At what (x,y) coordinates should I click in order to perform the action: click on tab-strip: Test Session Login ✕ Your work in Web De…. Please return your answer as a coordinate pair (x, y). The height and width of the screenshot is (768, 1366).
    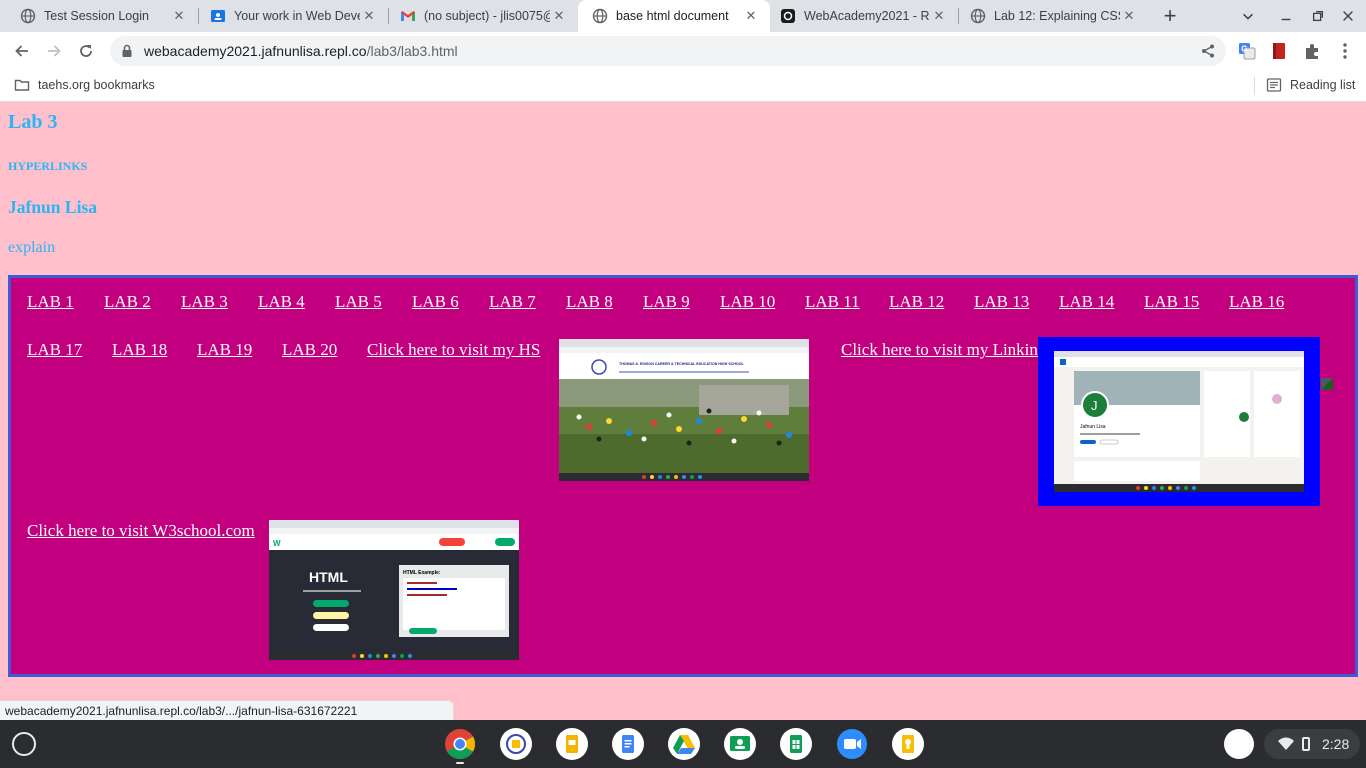
    Looking at the image, I should click on (683, 16).